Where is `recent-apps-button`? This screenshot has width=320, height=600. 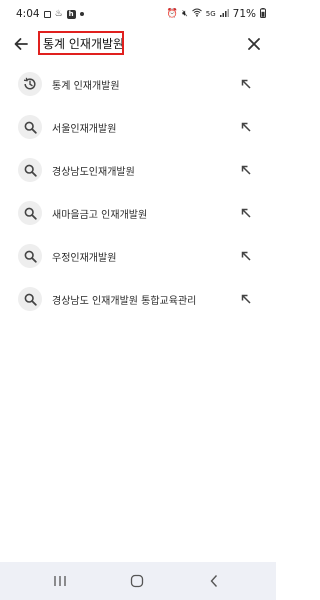
recent-apps-button is located at coordinates (60, 581).